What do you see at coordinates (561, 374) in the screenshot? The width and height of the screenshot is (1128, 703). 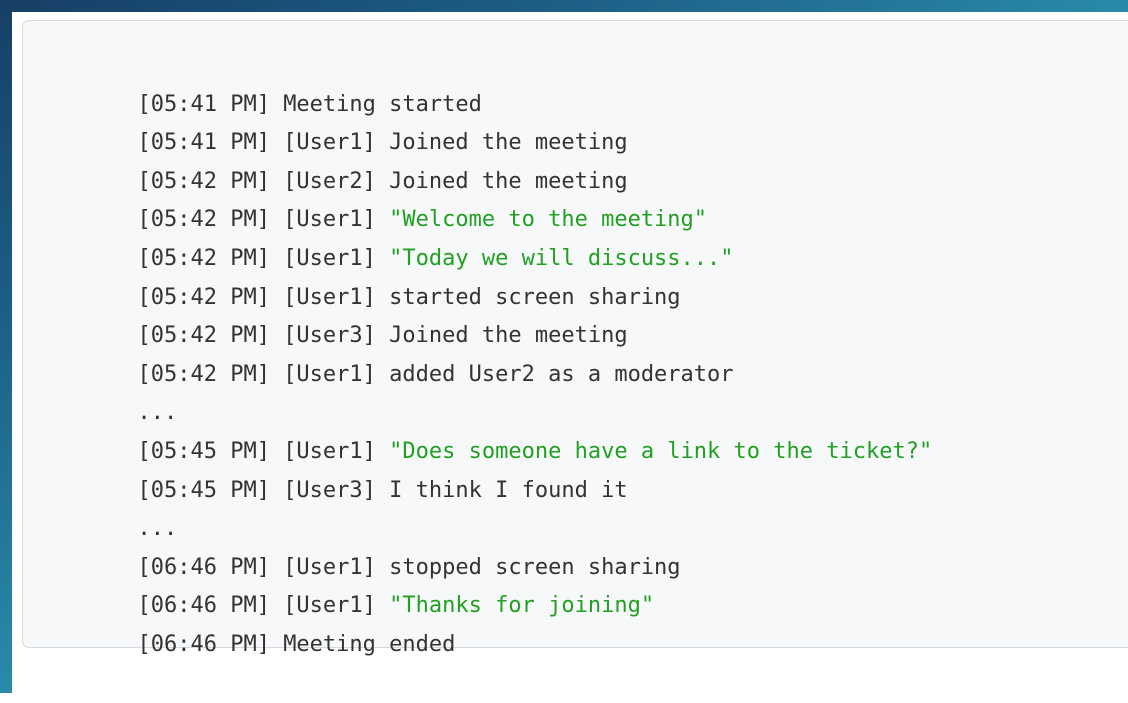 I see `log-message: added User2 as a moderator` at bounding box center [561, 374].